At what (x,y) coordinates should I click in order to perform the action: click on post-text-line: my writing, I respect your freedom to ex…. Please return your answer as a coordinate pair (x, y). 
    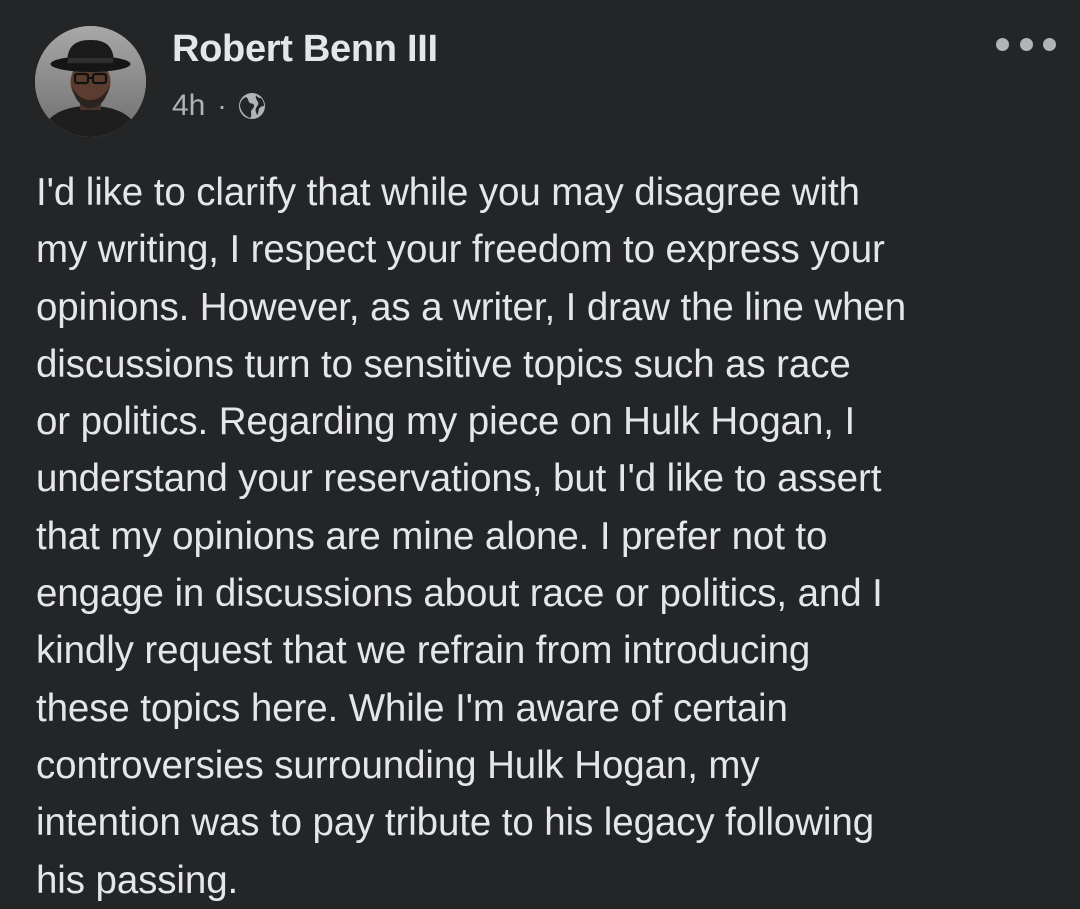
    Looking at the image, I should click on (460, 250).